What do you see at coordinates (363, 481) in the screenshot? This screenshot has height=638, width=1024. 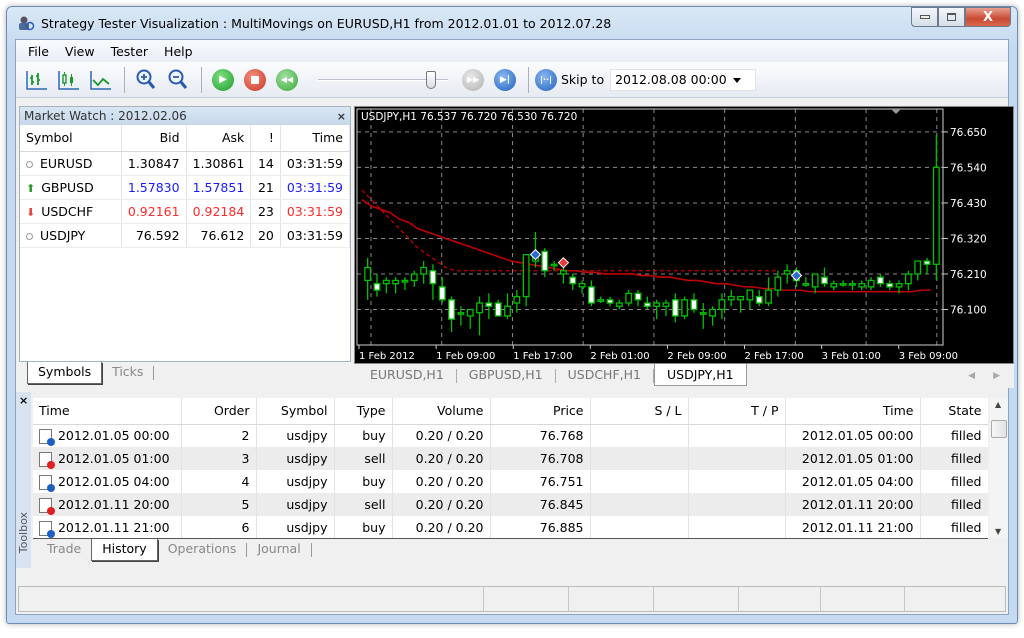 I see `type-cell: buy` at bounding box center [363, 481].